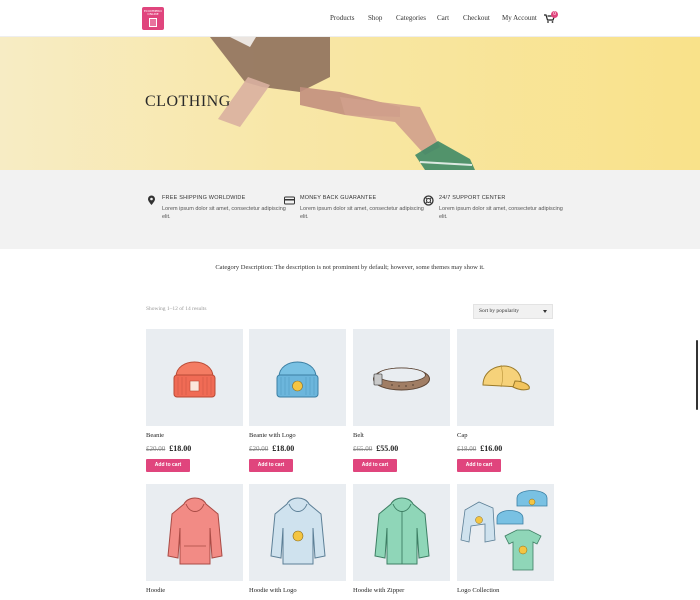 This screenshot has width=700, height=600. I want to click on hero-runner-image, so click(342, 103).